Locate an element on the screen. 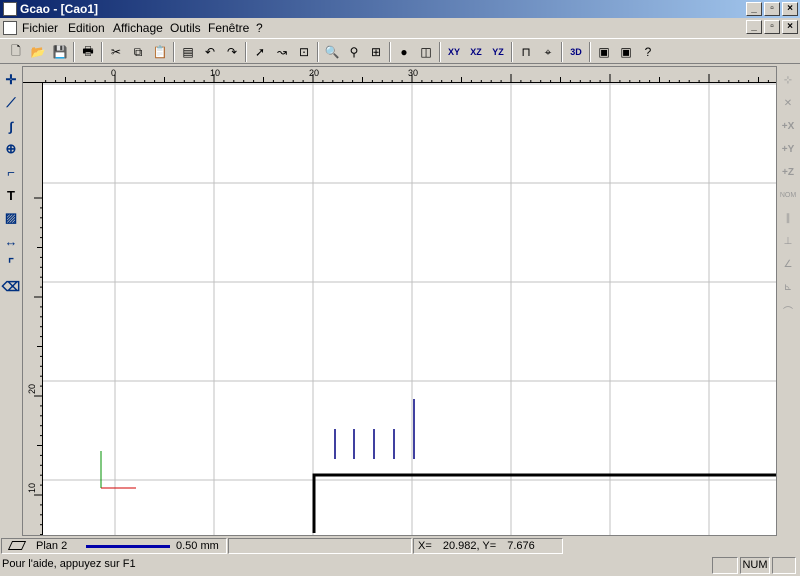 This screenshot has height=576, width=800. menu-edition: Edition is located at coordinates (86, 28).